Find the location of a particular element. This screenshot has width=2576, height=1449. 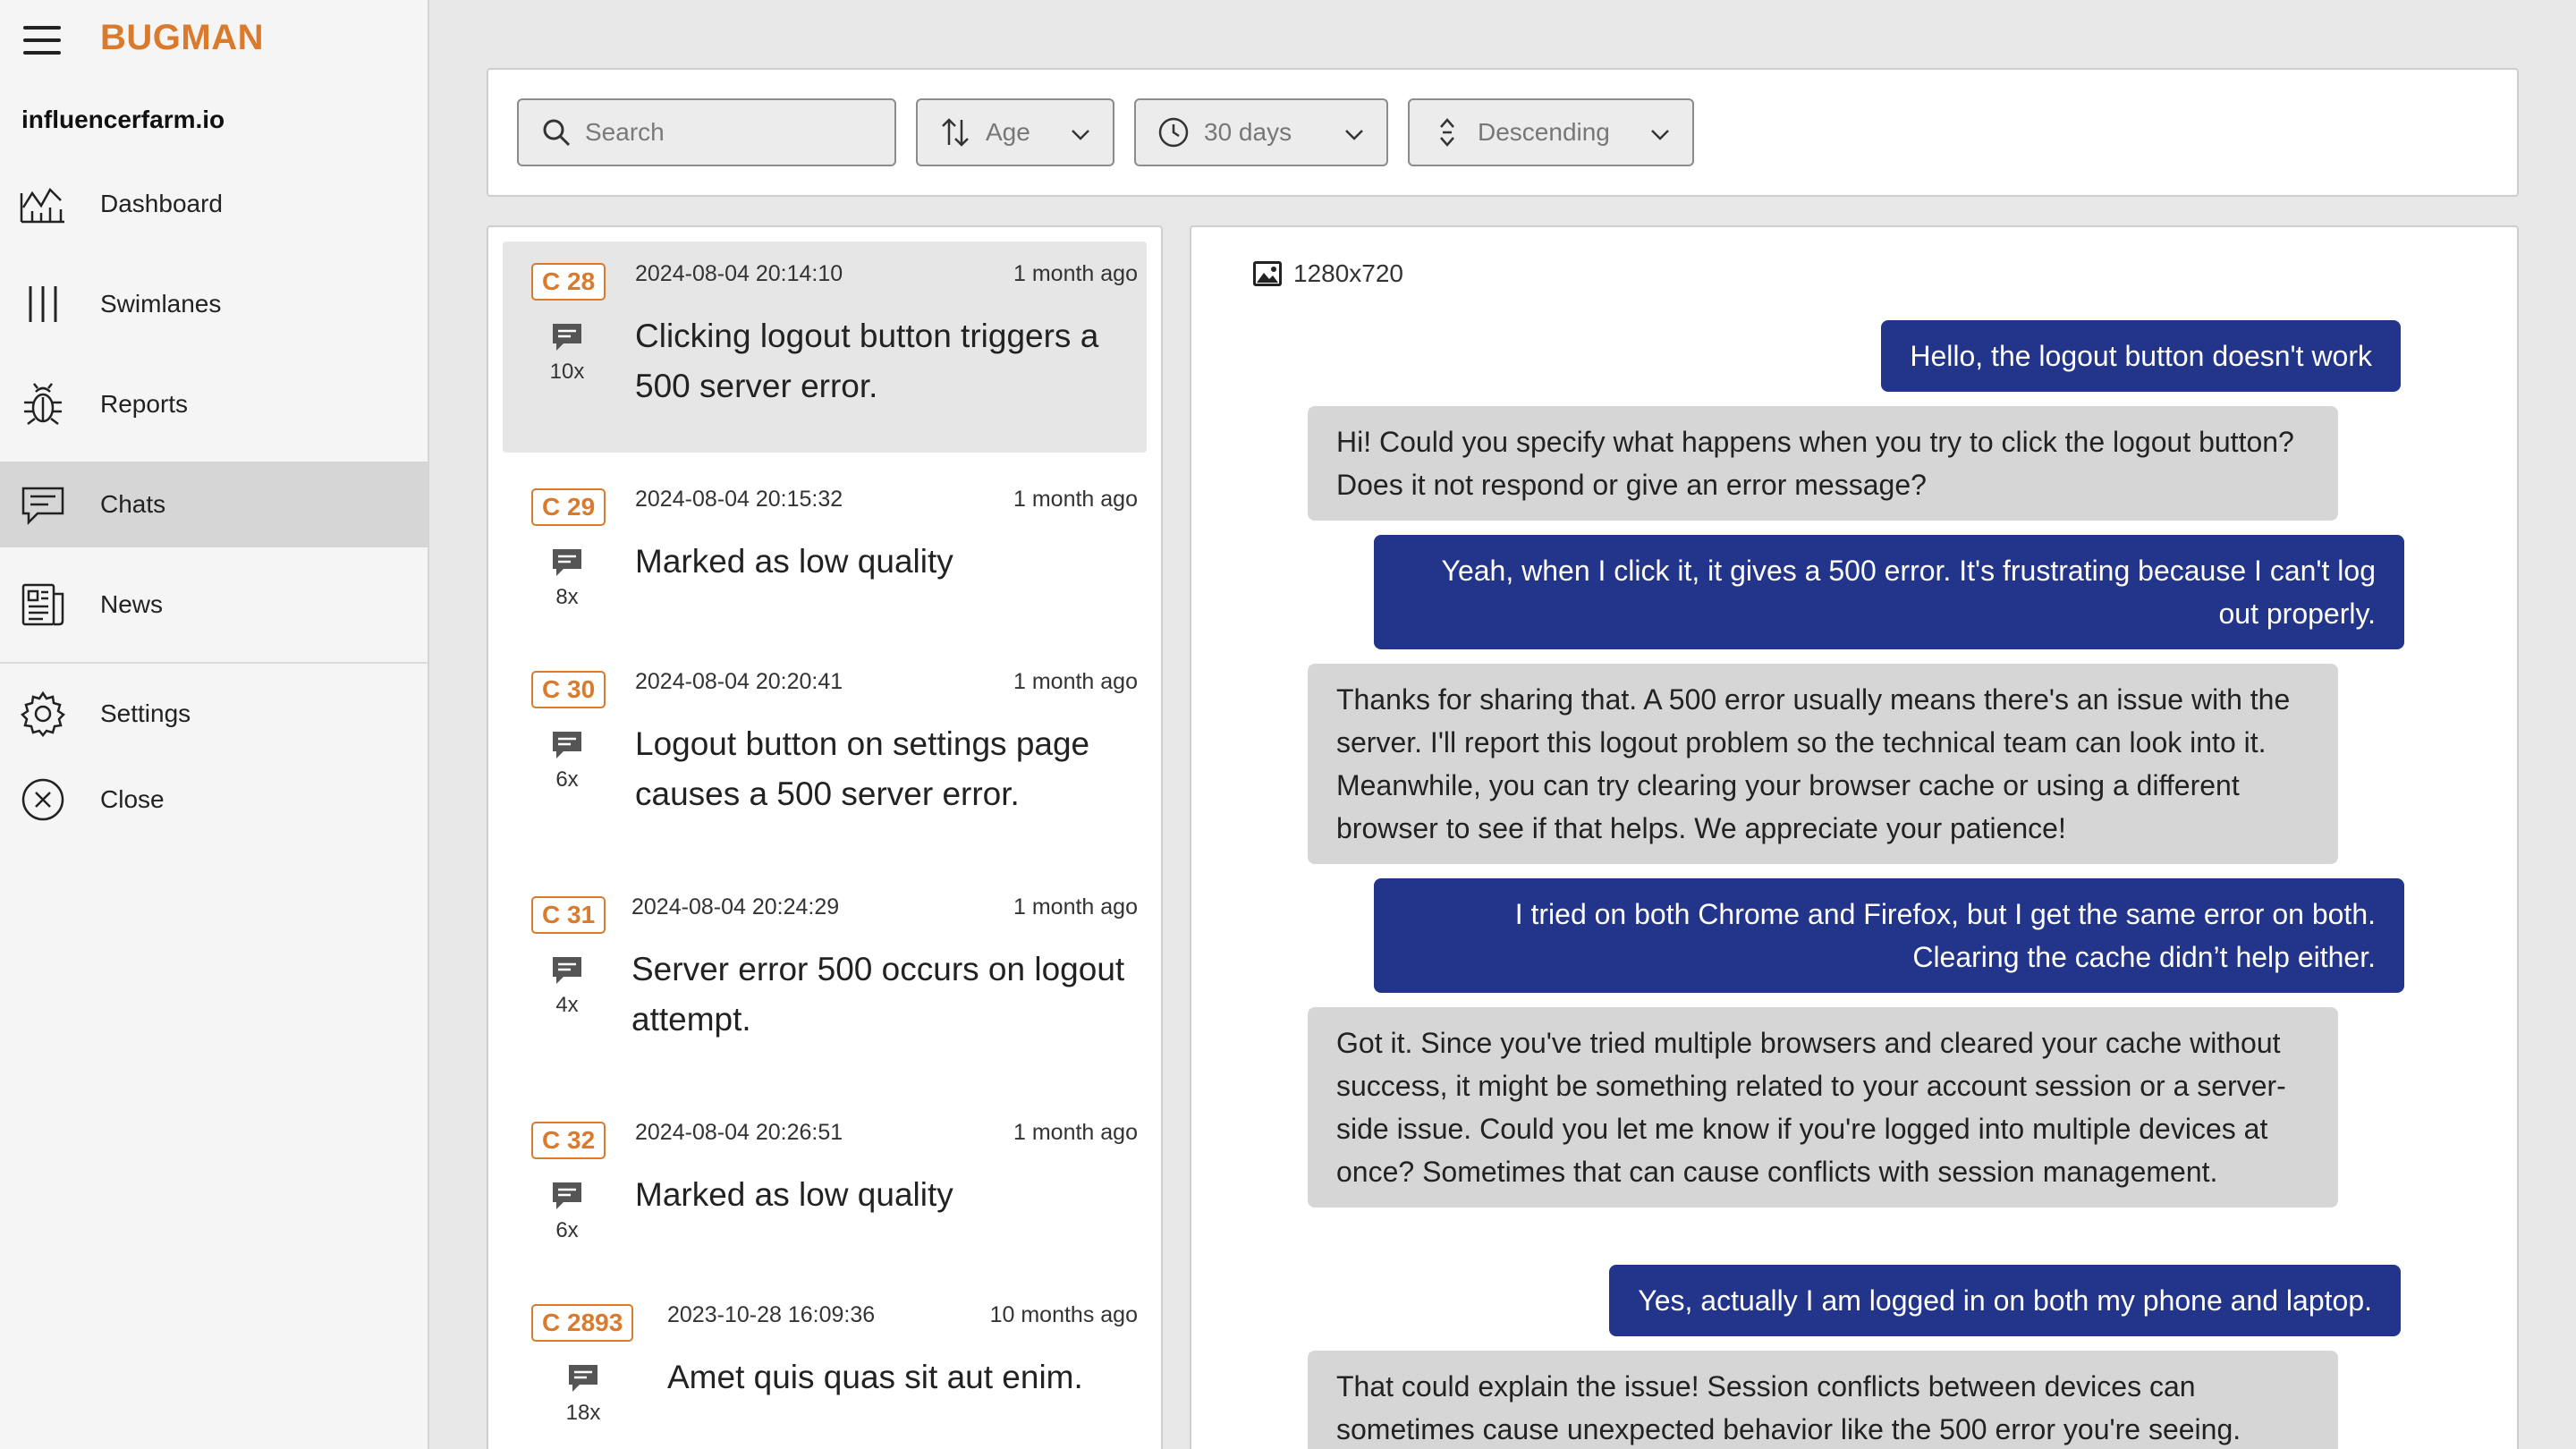

chat-id-badge: C 28 is located at coordinates (568, 282).